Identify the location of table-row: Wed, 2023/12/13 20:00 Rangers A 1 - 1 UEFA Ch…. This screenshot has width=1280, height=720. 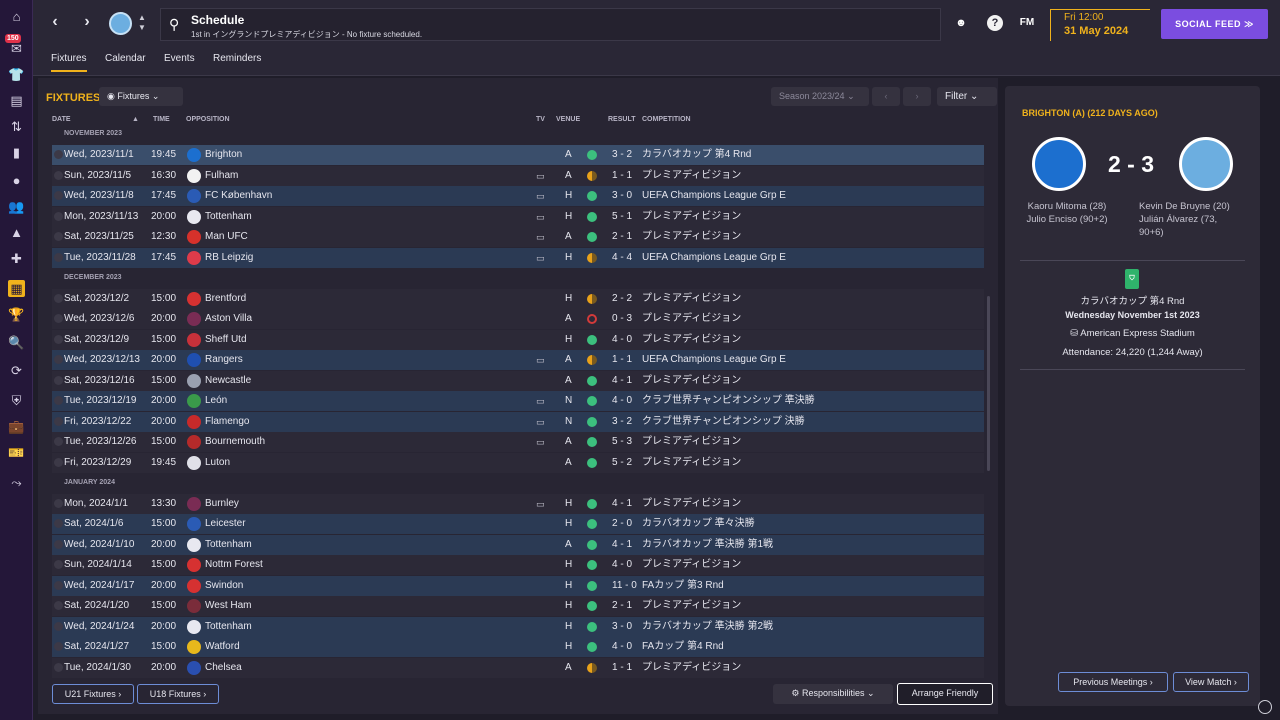
(518, 360).